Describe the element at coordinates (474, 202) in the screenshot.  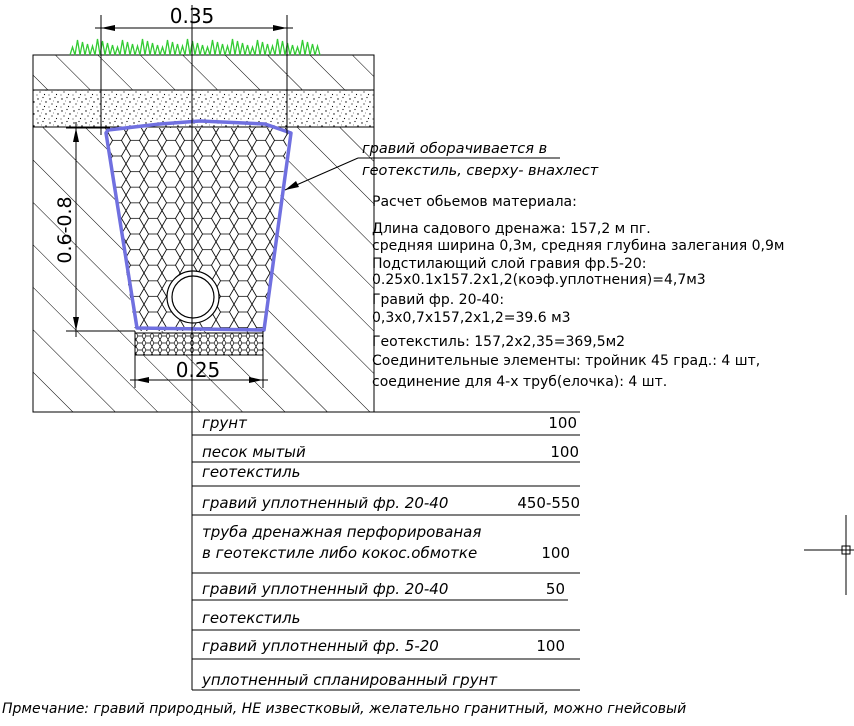
I see `calc-heading: Расчет обьемов материала:` at that location.